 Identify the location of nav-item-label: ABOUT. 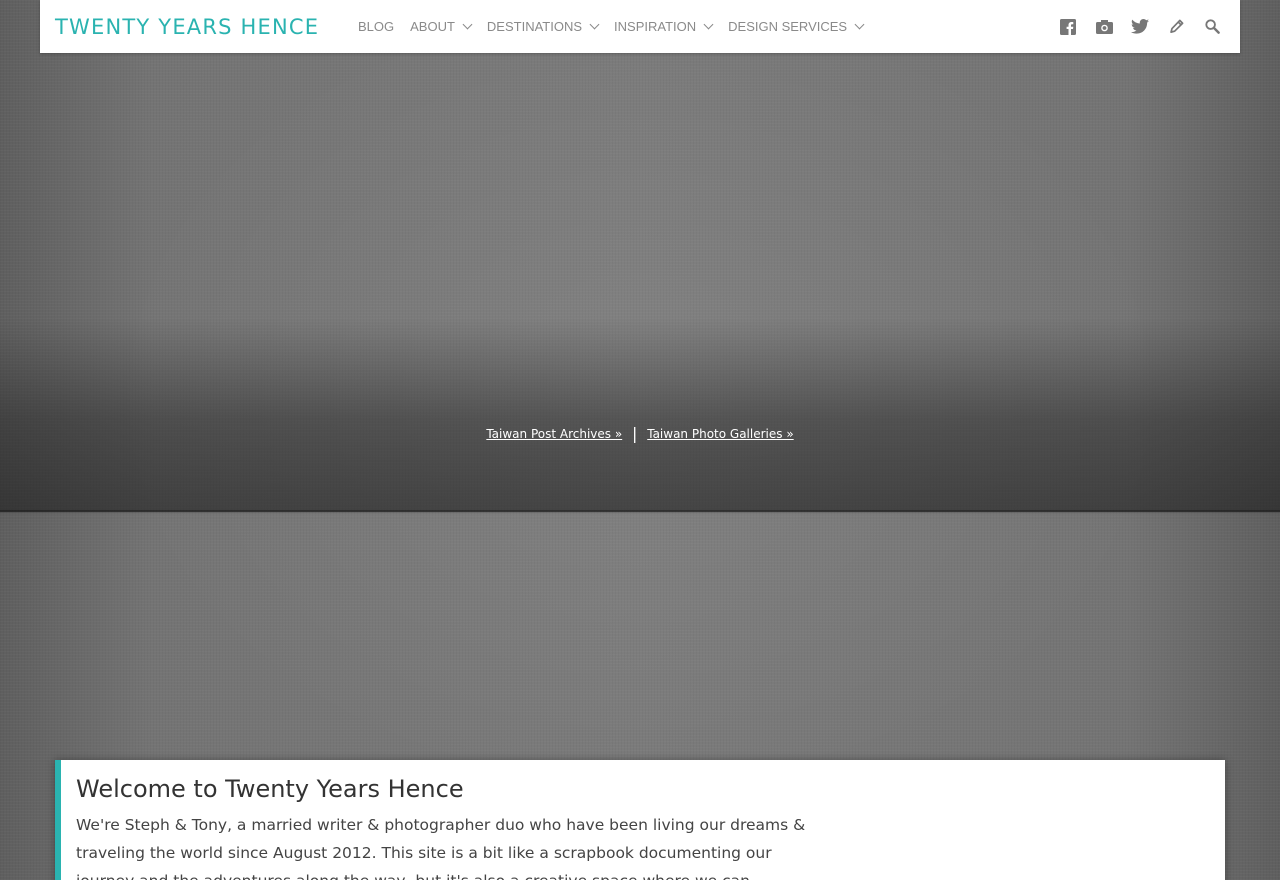
(432, 26).